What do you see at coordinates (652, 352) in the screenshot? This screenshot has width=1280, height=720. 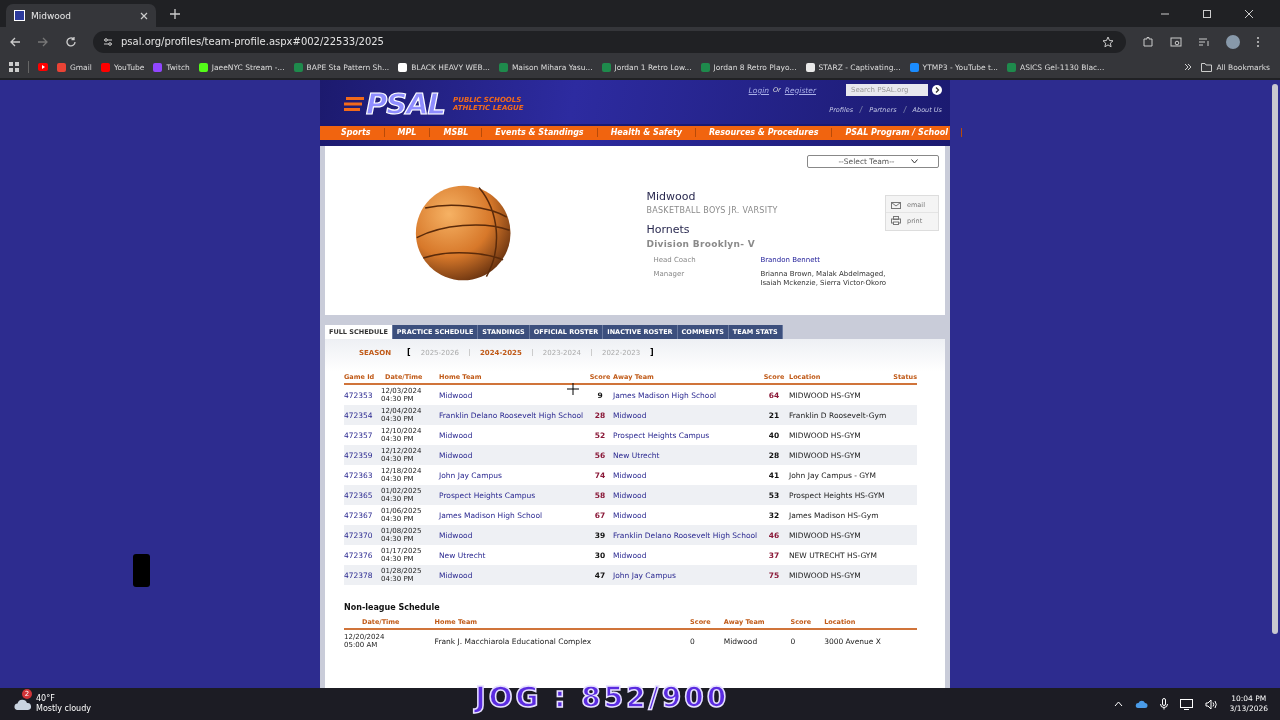 I see `bracket: ]` at bounding box center [652, 352].